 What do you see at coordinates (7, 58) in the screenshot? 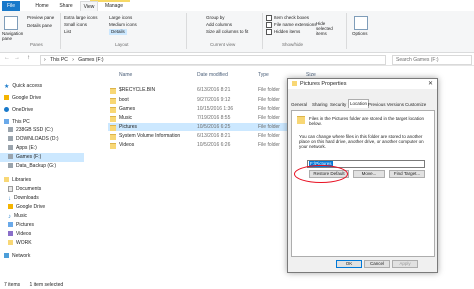
I see `back-arrow-icon: ←` at bounding box center [7, 58].